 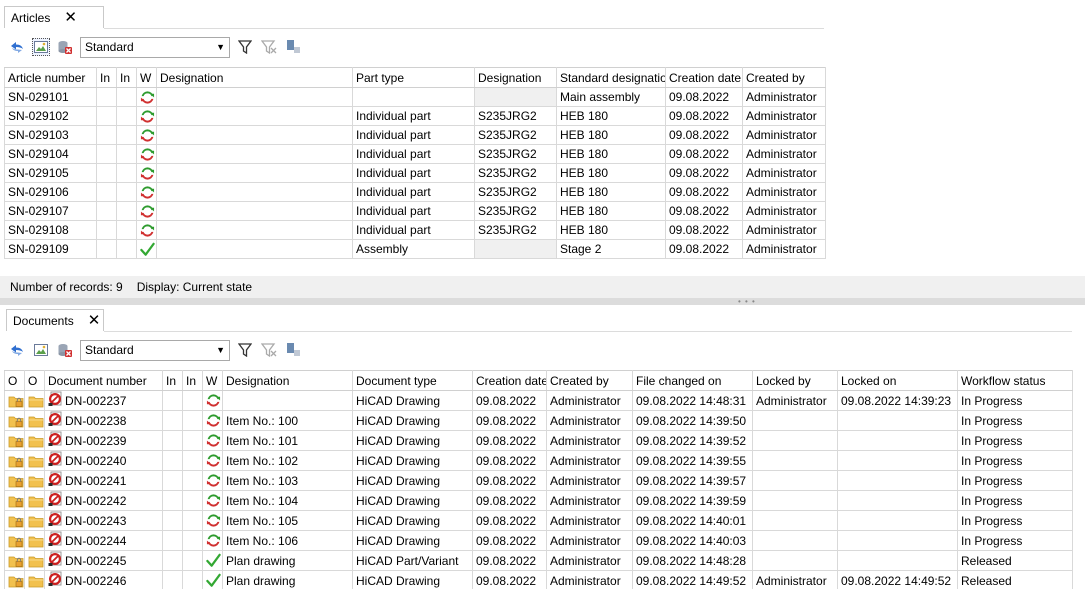 I want to click on col-article-number: Article number, so click(x=50, y=77).